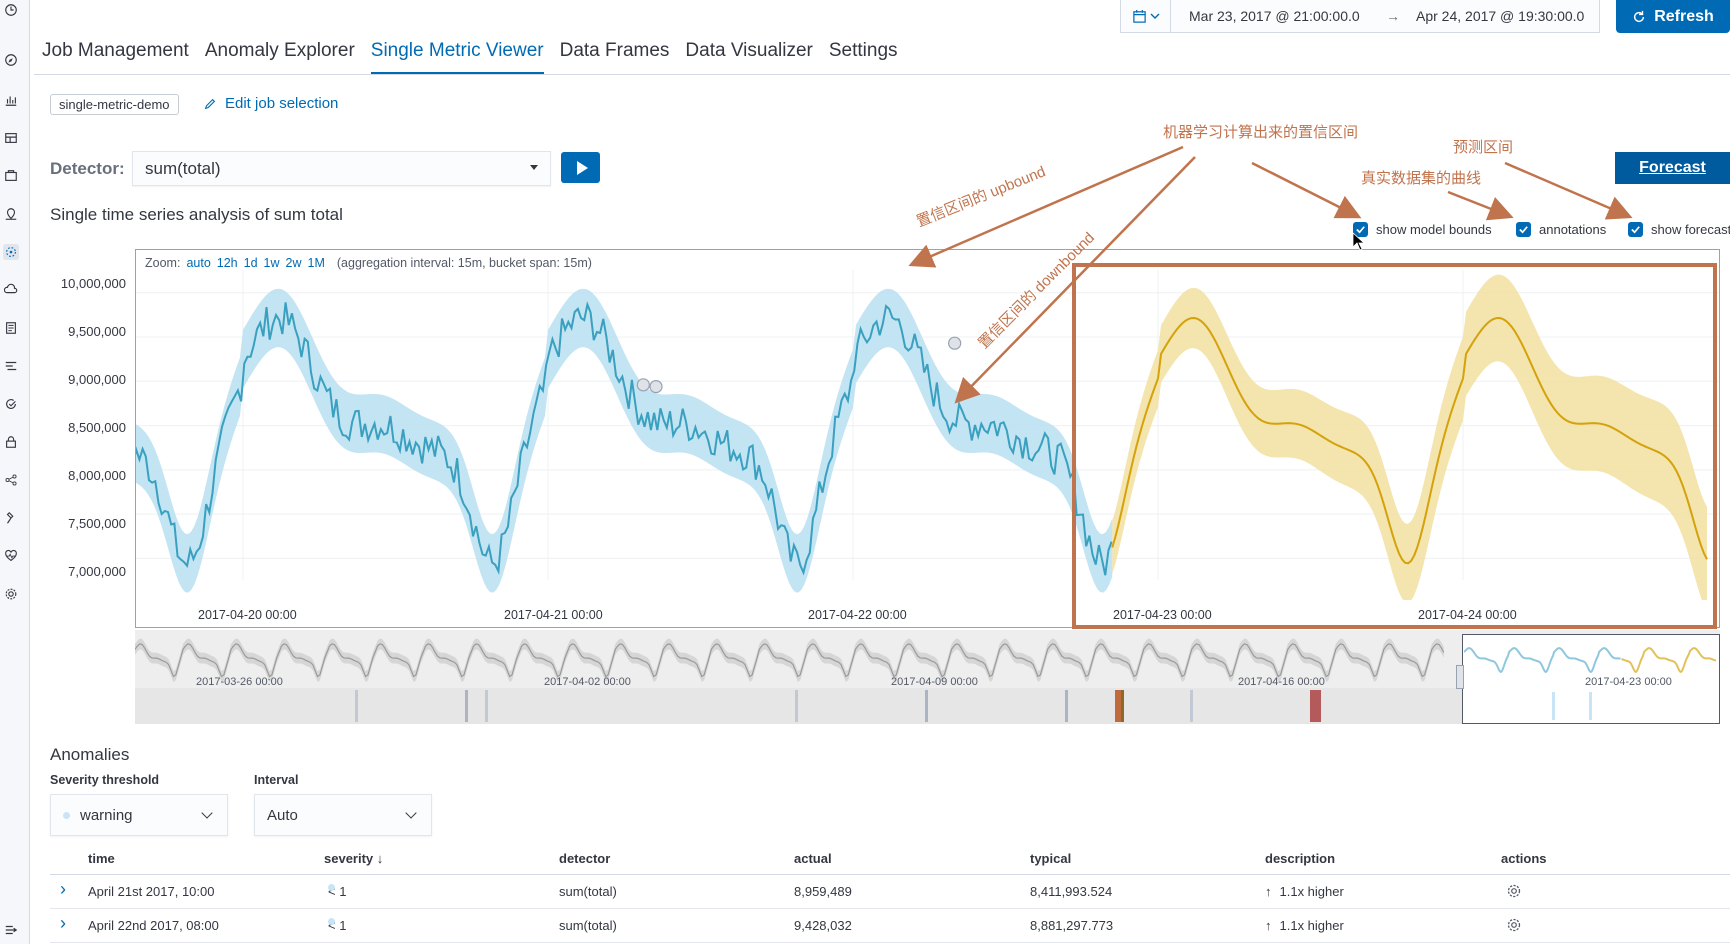 Image resolution: width=1730 pixels, height=944 pixels. Describe the element at coordinates (349, 858) in the screenshot. I see `col-severity-label: severity` at that location.